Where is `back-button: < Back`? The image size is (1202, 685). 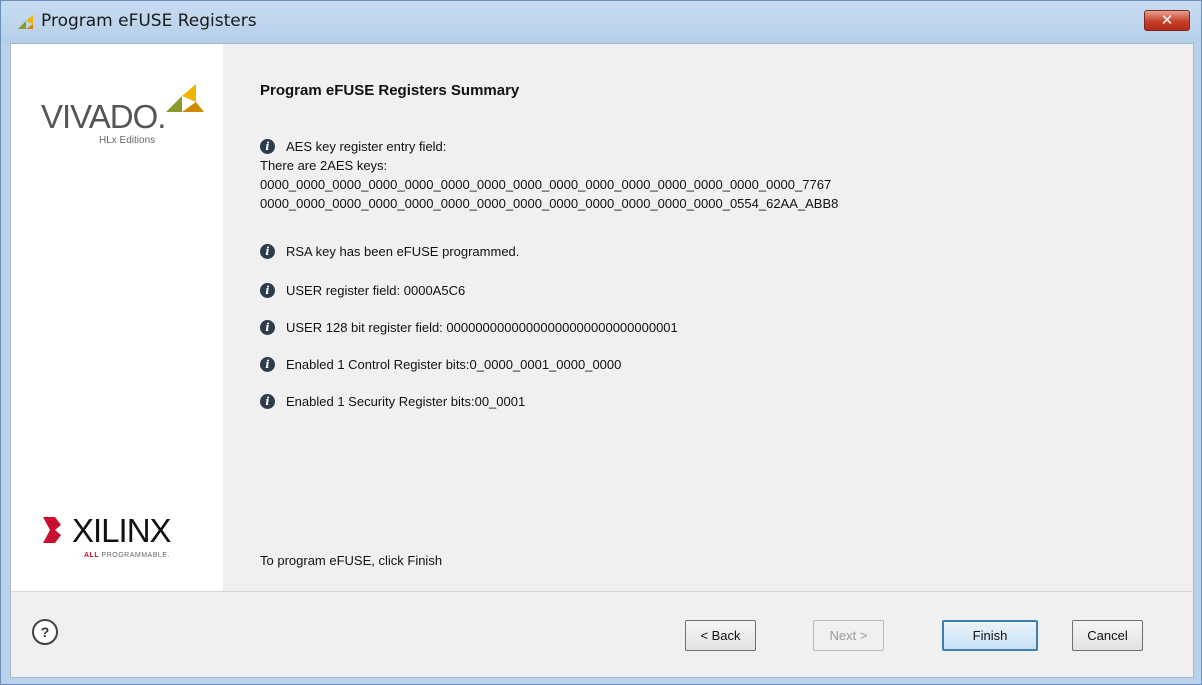
back-button: < Back is located at coordinates (720, 635).